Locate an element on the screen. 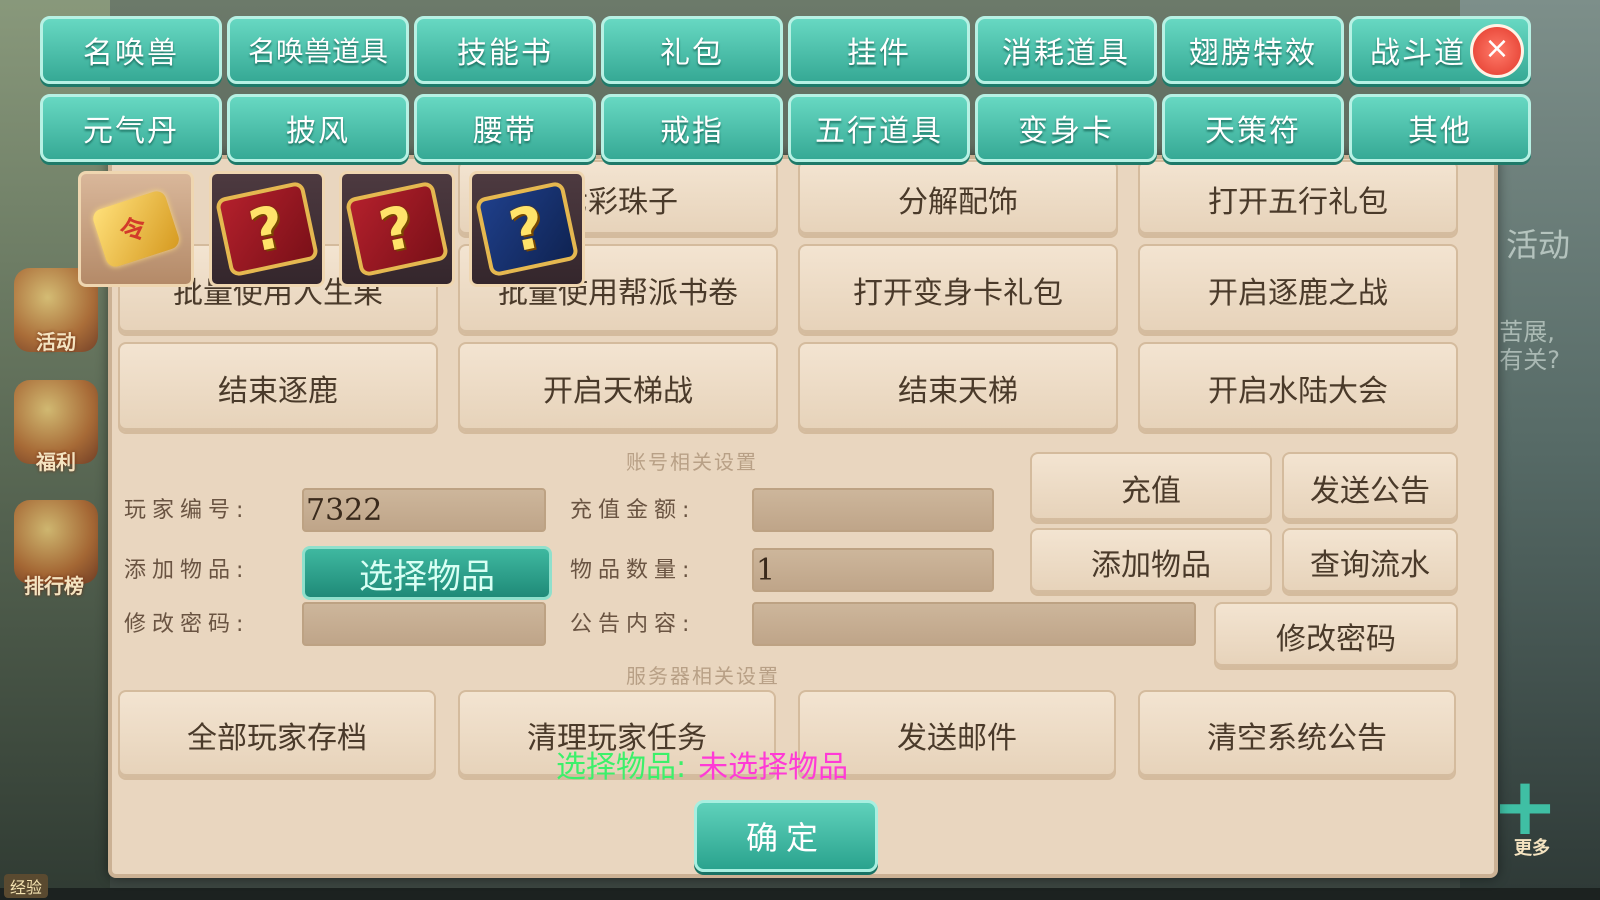  change-password-button: 修改密码 is located at coordinates (1336, 636).